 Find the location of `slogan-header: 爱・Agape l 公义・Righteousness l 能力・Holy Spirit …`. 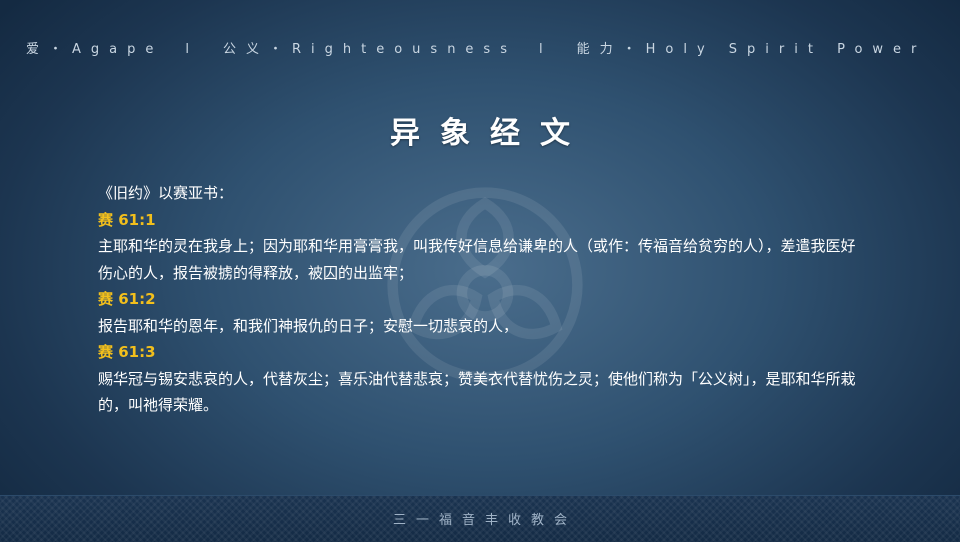

slogan-header: 爱・Agape l 公义・Righteousness l 能力・Holy Spirit … is located at coordinates (481, 47).